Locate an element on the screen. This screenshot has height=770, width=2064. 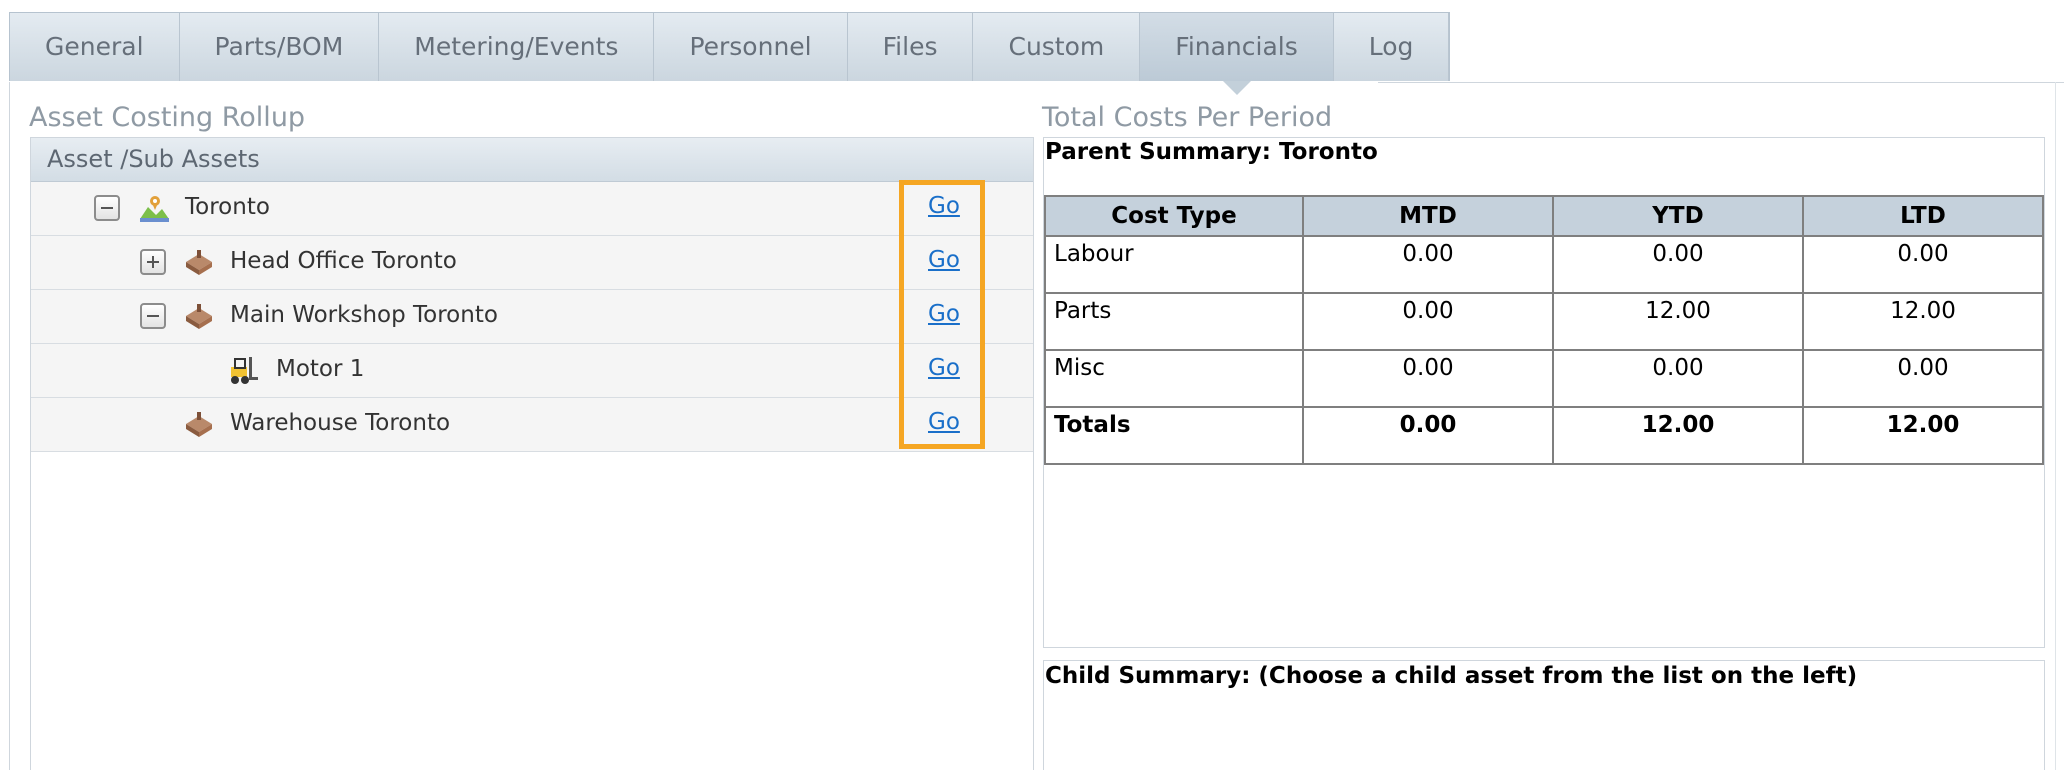
tab-log: Log is located at coordinates (1391, 47).